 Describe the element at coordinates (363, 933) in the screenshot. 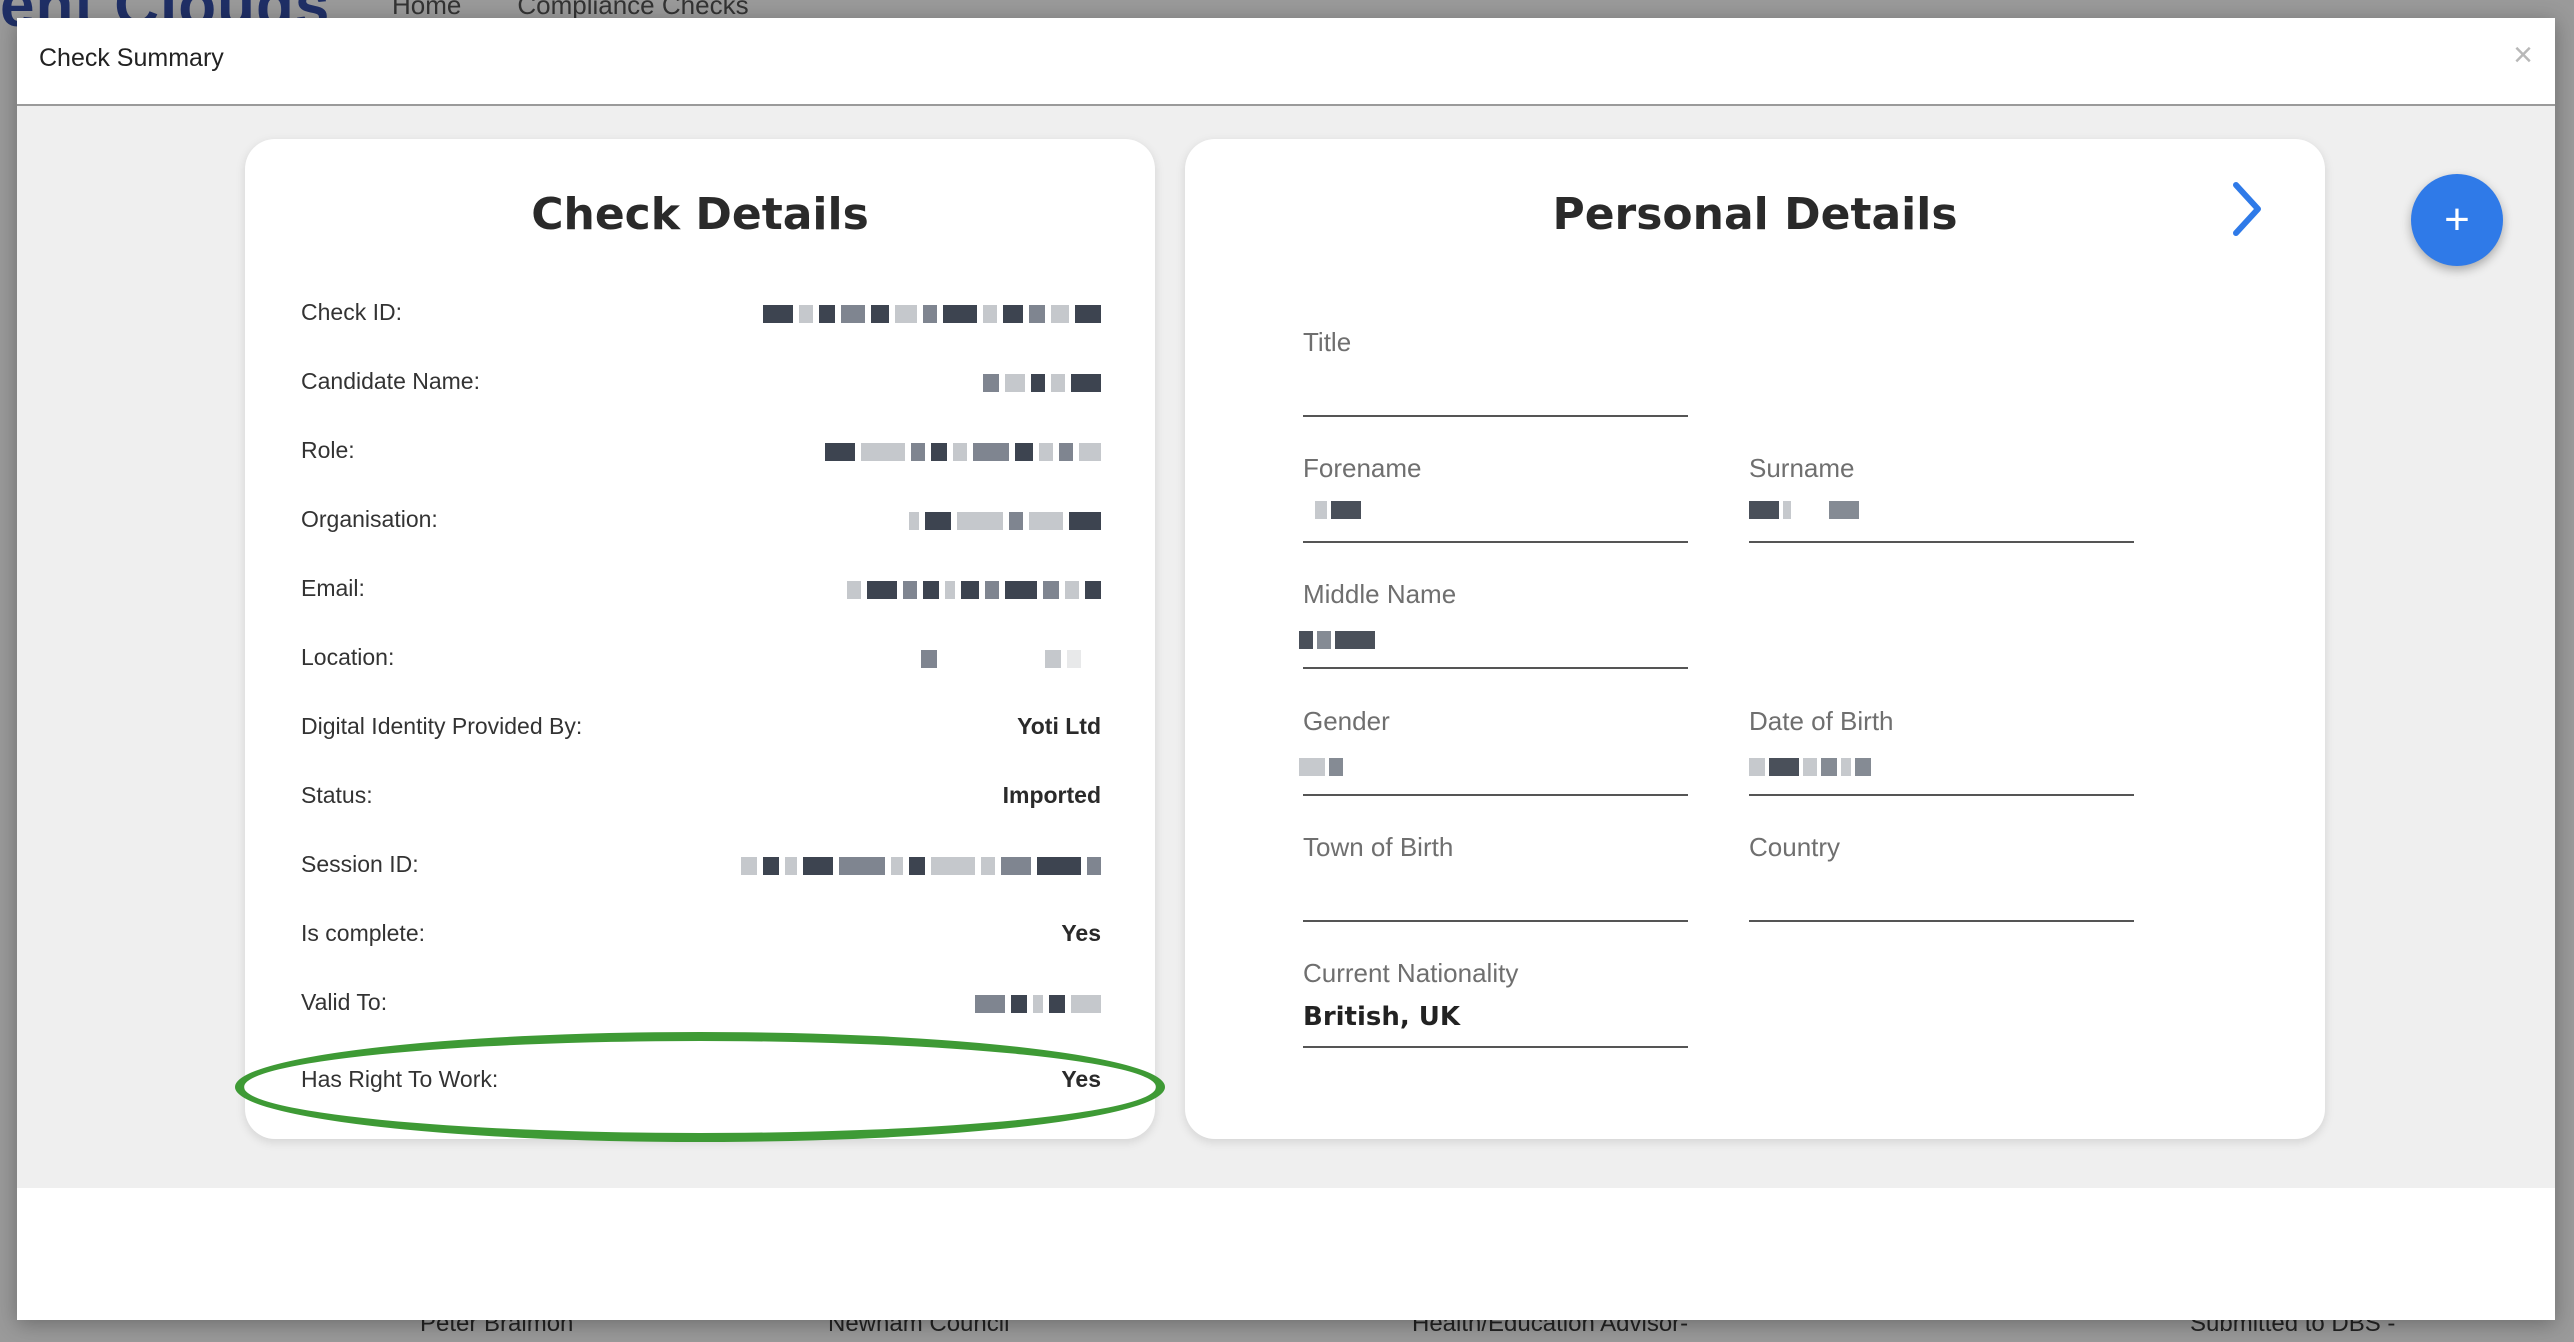

I see `row-label: Is complete:` at that location.